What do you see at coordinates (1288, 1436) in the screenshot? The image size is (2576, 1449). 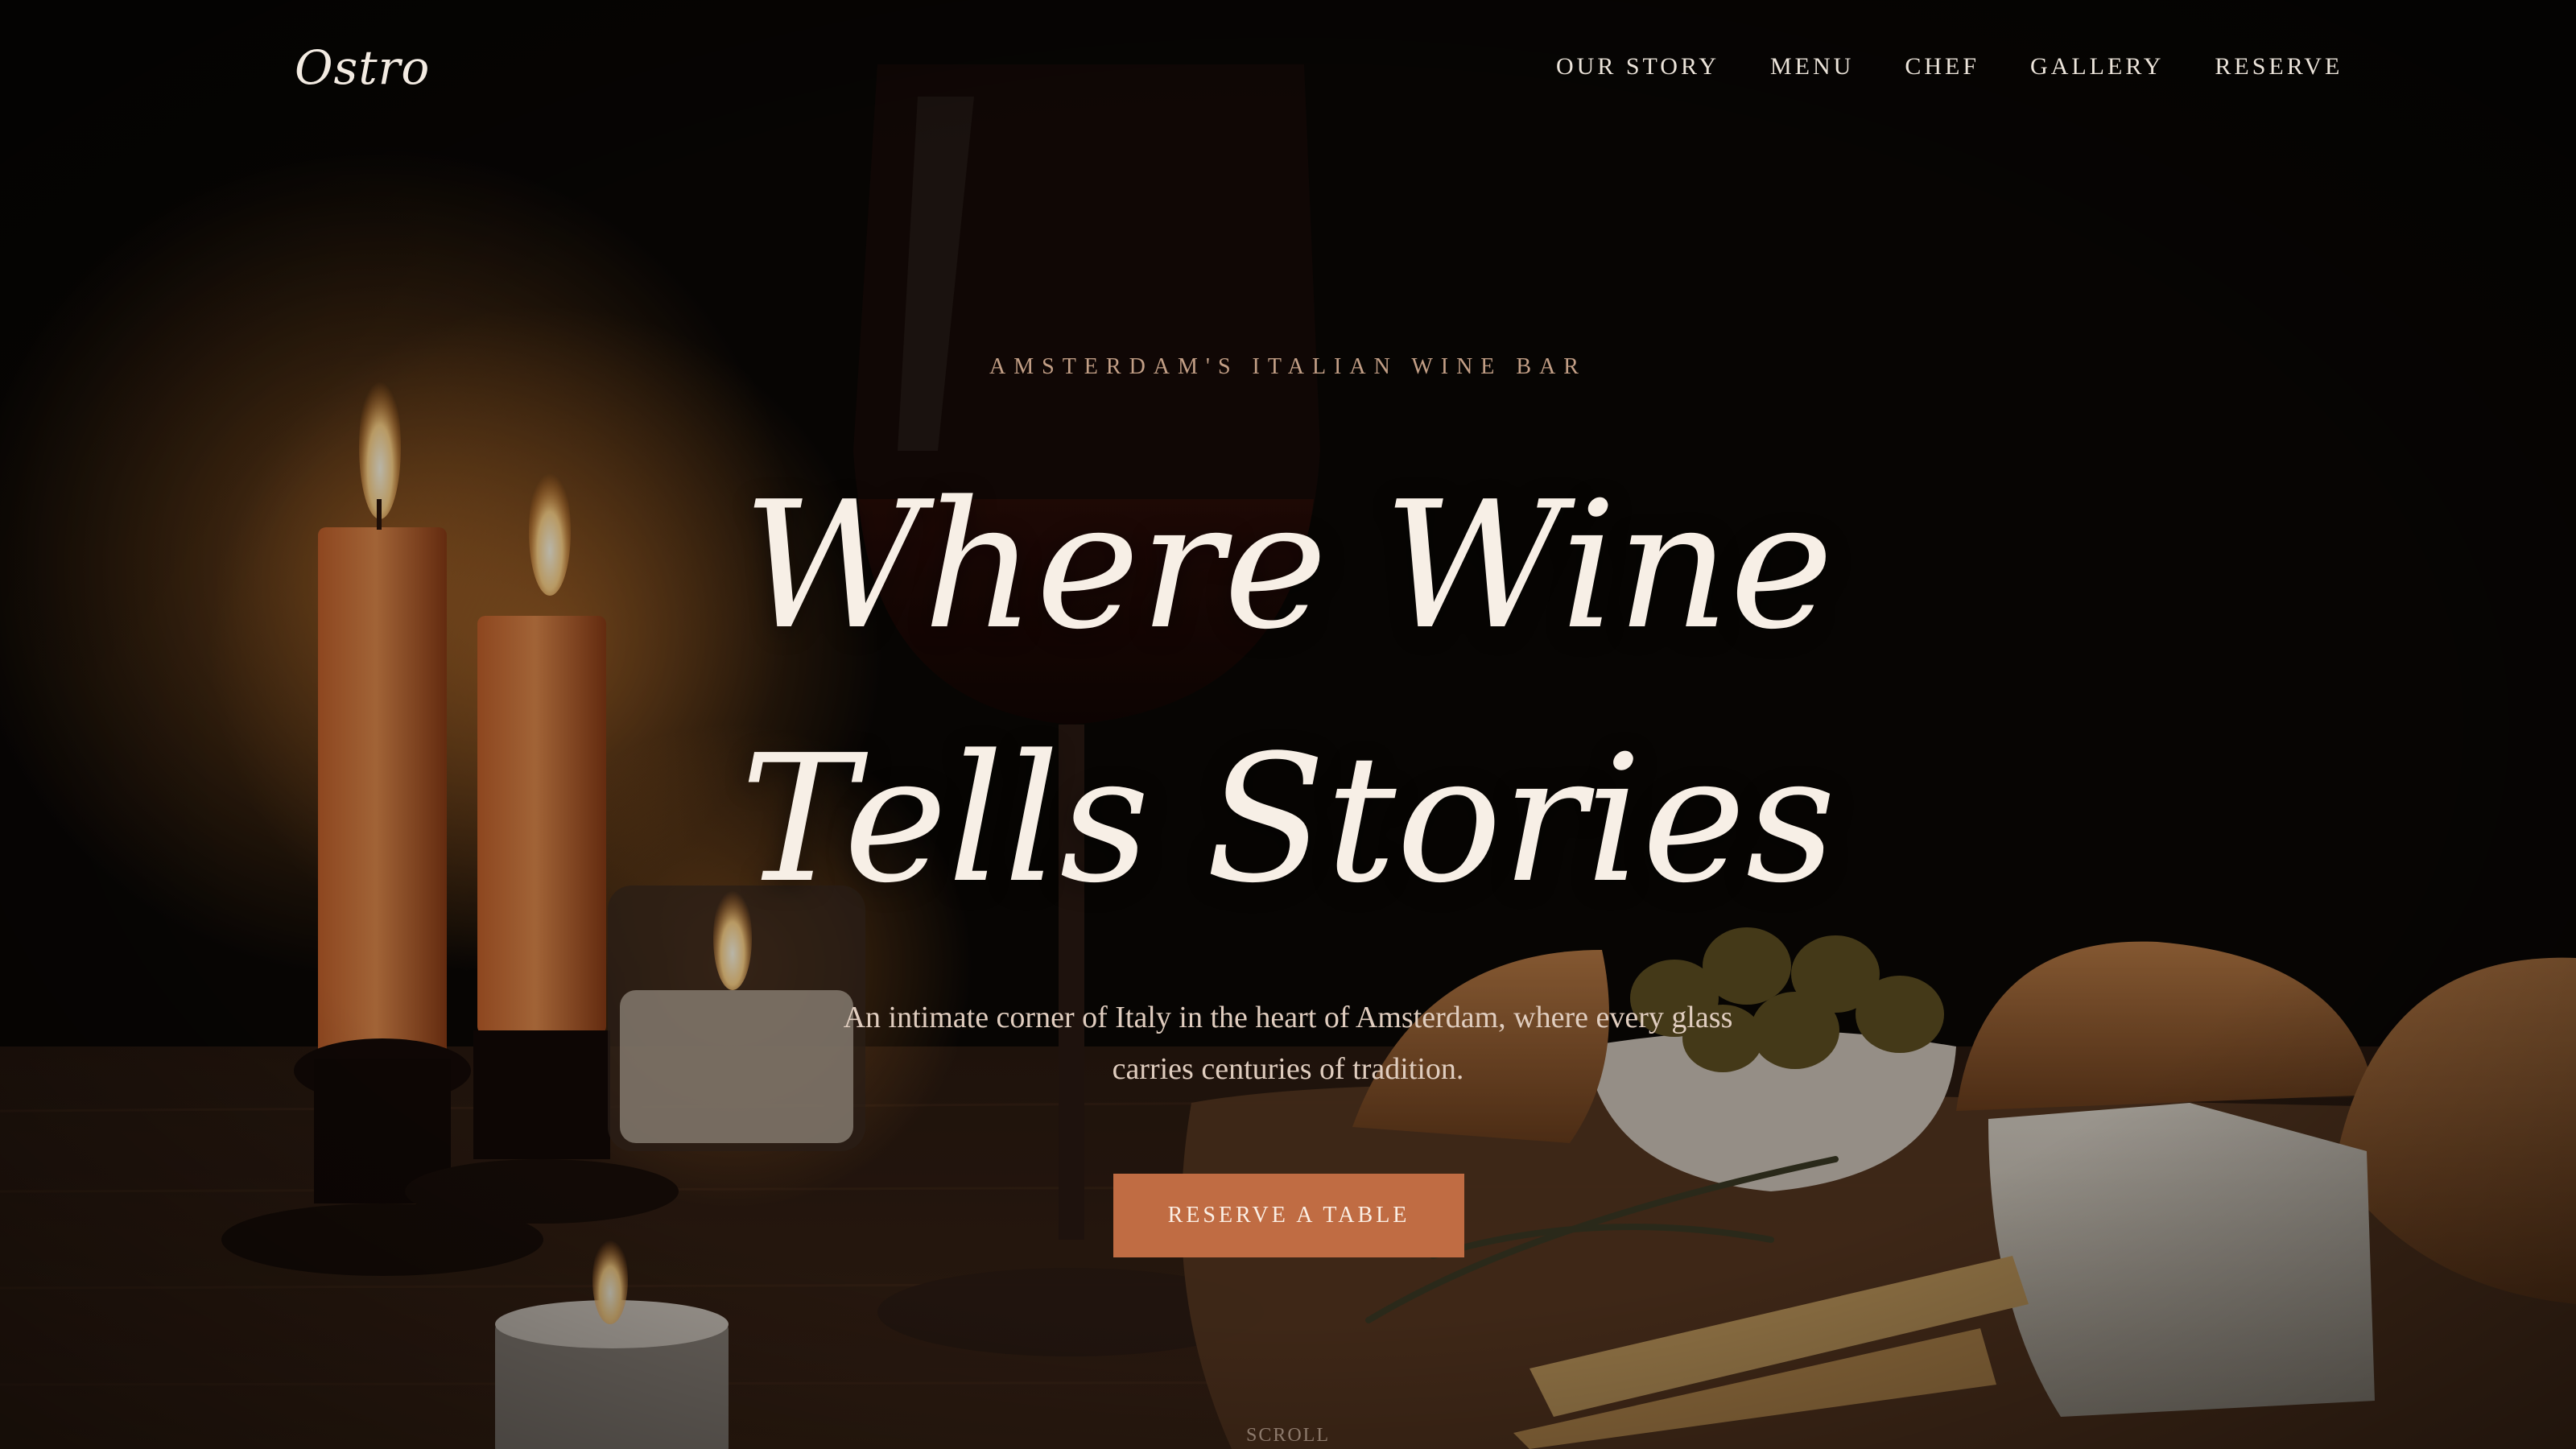 I see `scroll-indicator: SCROLL` at bounding box center [1288, 1436].